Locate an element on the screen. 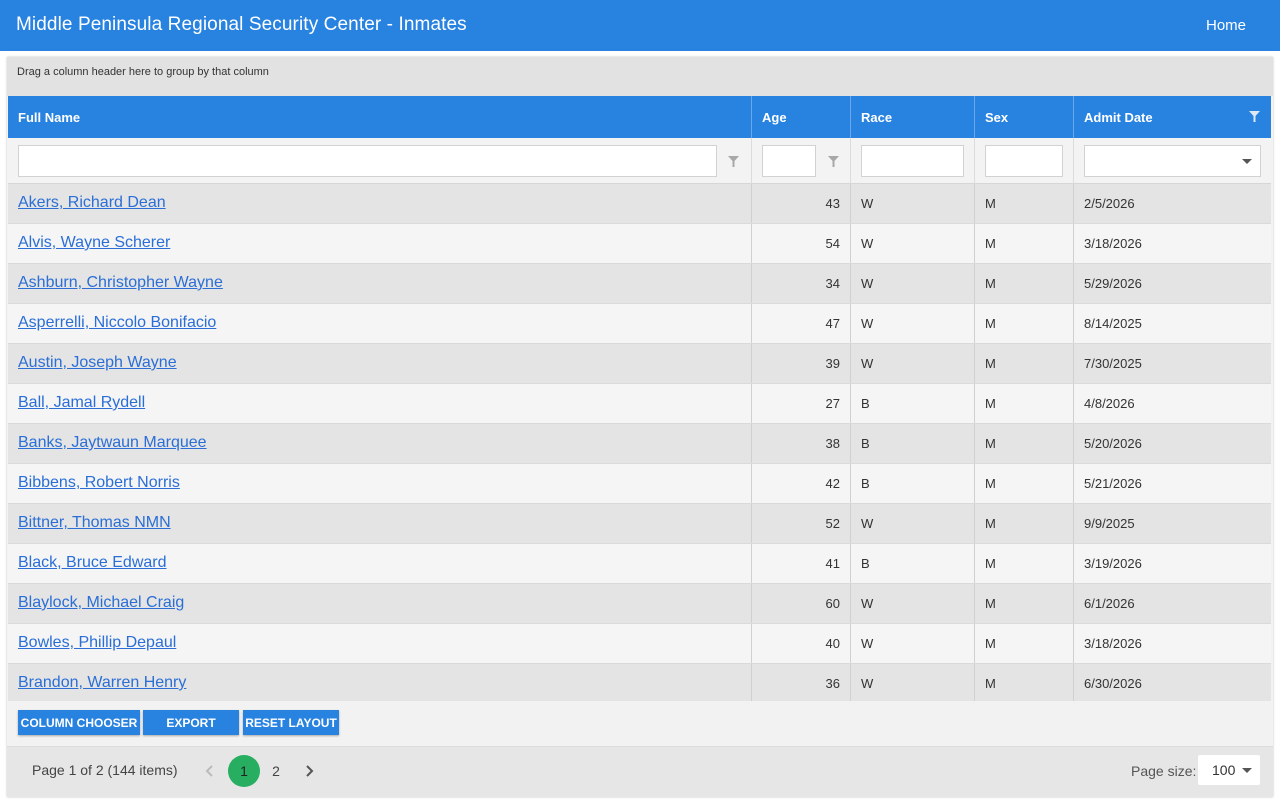 This screenshot has width=1280, height=800. pager-info: Page 1 of 2 (144 items) is located at coordinates (105, 770).